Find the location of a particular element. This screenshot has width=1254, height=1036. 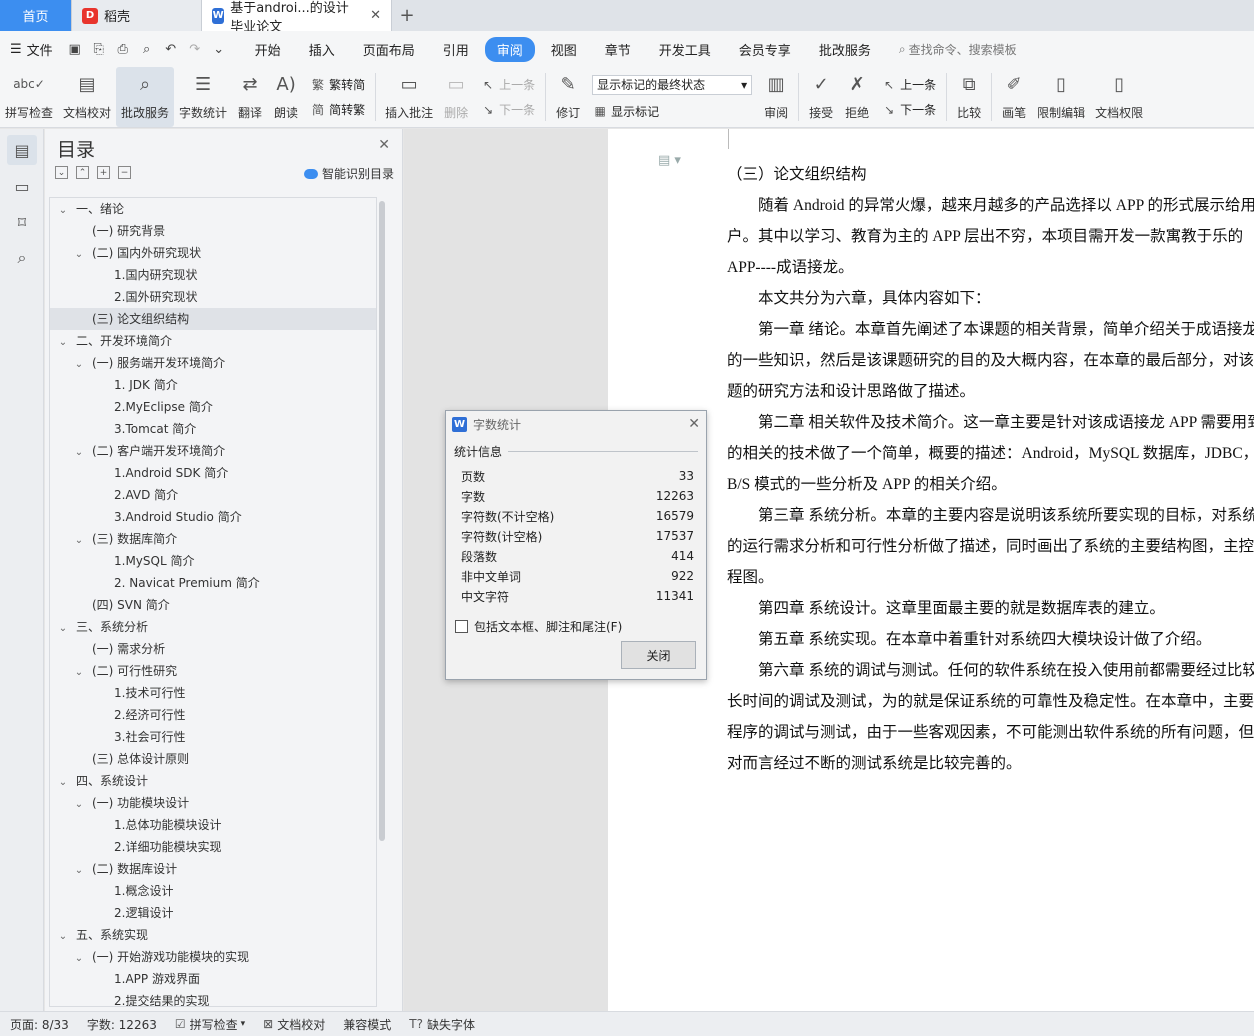

toc-item: 1.总体功能模块设计 is located at coordinates (213, 825).